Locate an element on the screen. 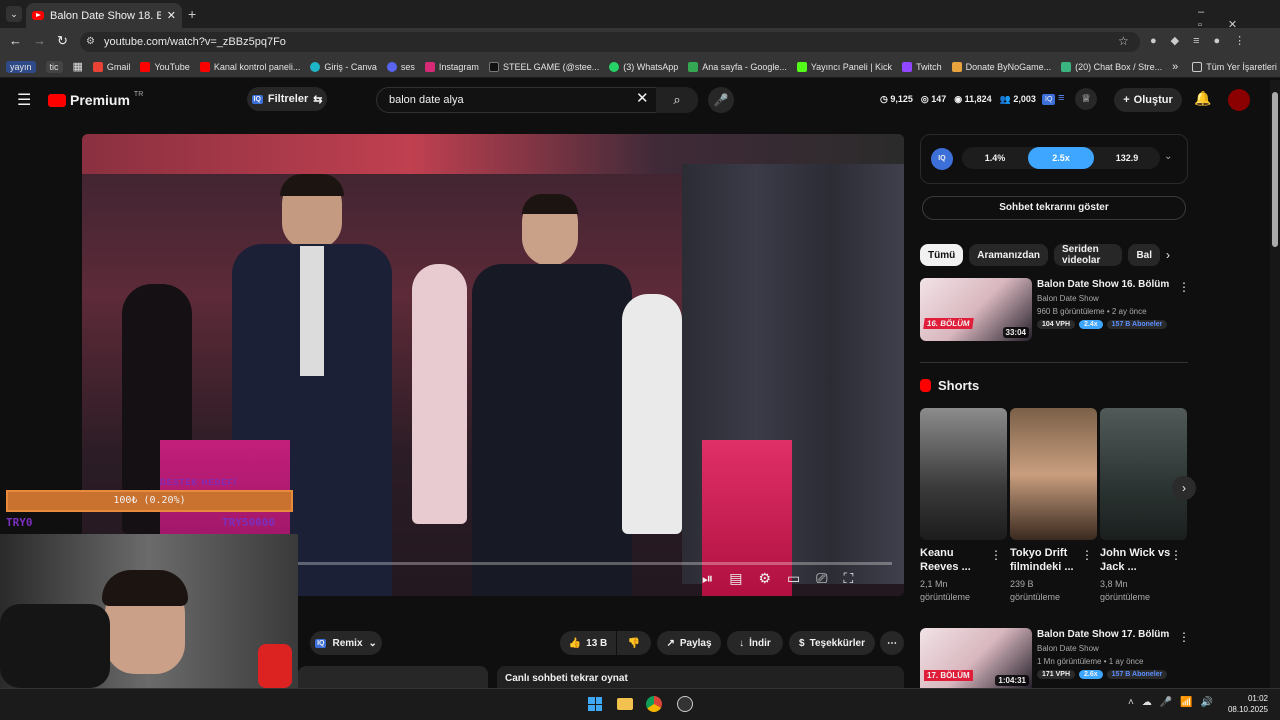 The width and height of the screenshot is (1280, 720). settings-icon: ⚙ is located at coordinates (764, 578).